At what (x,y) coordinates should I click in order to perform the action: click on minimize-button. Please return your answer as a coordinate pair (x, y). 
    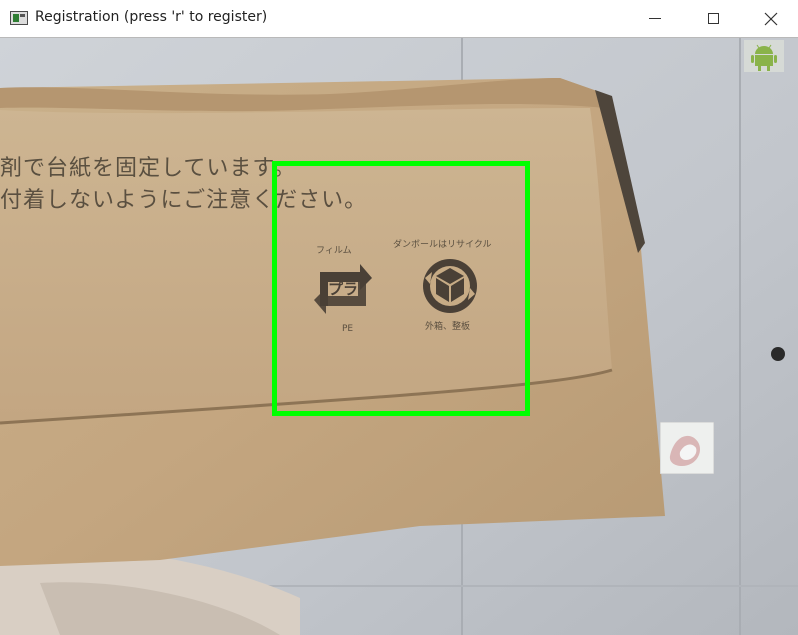
    Looking at the image, I should click on (655, 18).